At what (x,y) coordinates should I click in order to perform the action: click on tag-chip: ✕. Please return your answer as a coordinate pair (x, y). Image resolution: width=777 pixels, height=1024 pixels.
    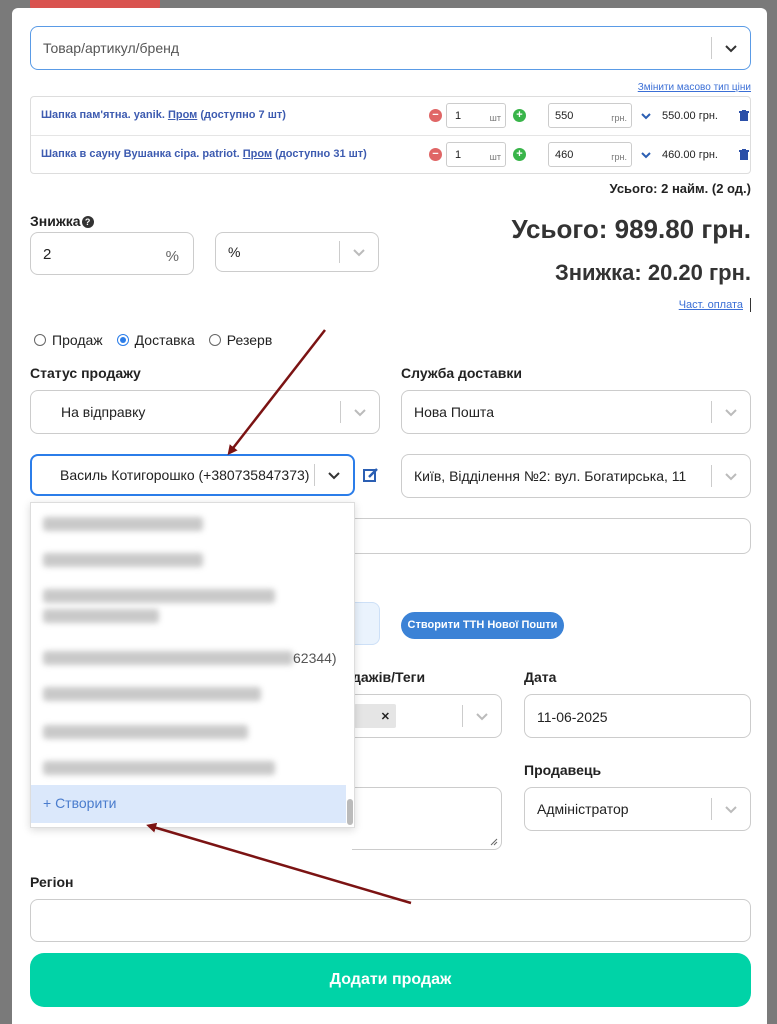
    Looking at the image, I should click on (375, 716).